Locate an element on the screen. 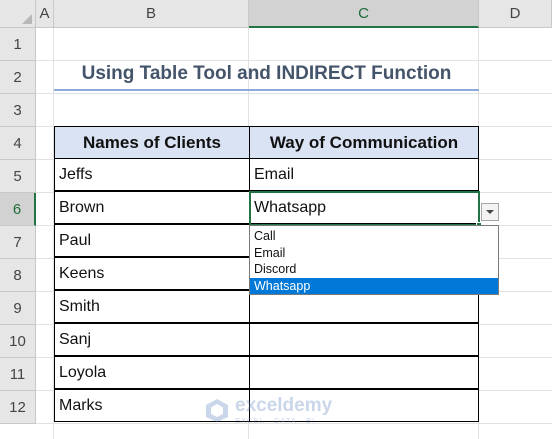 This screenshot has height=439, width=552. column-header-d: D is located at coordinates (515, 14).